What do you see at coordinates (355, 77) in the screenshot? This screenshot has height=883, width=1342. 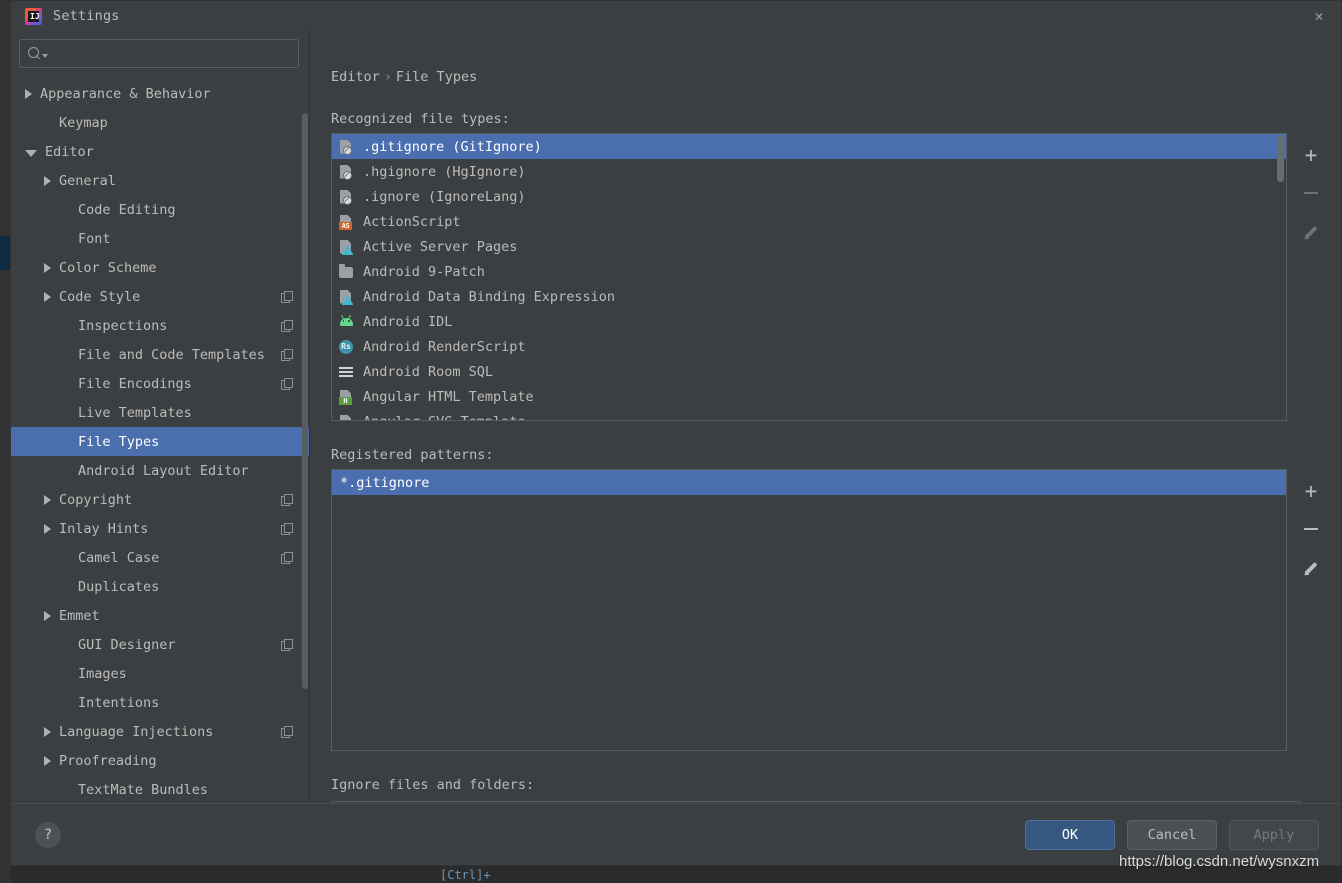 I see `breadcrumb-root: Editor` at bounding box center [355, 77].